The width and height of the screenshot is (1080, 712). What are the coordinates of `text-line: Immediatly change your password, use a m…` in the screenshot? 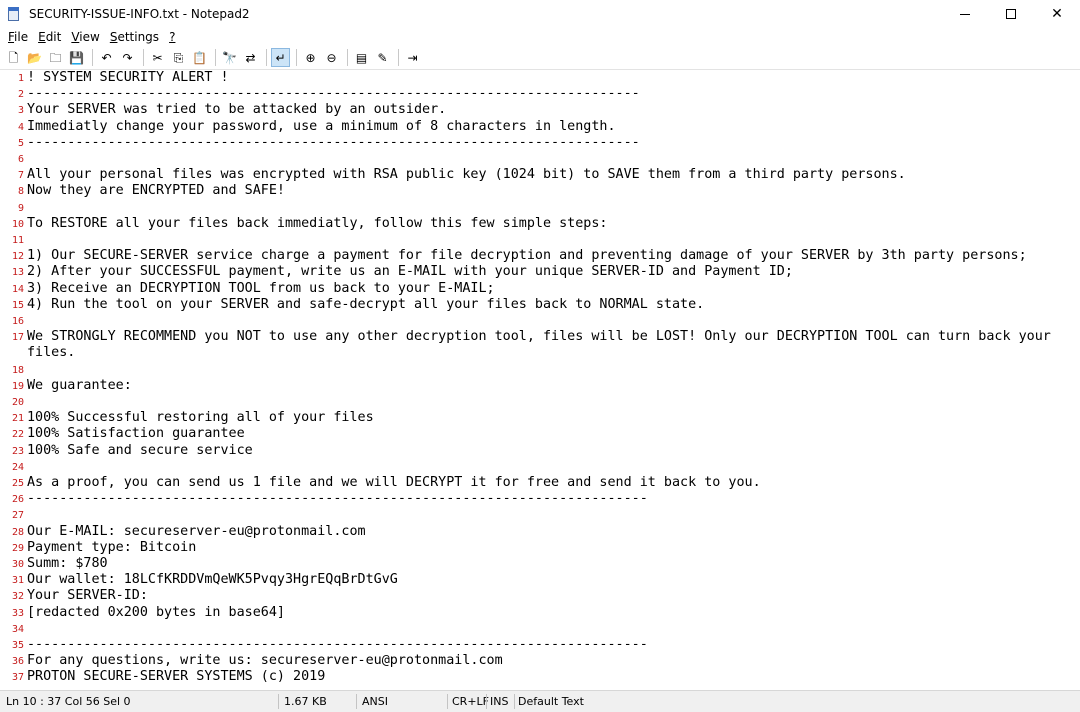 It's located at (321, 127).